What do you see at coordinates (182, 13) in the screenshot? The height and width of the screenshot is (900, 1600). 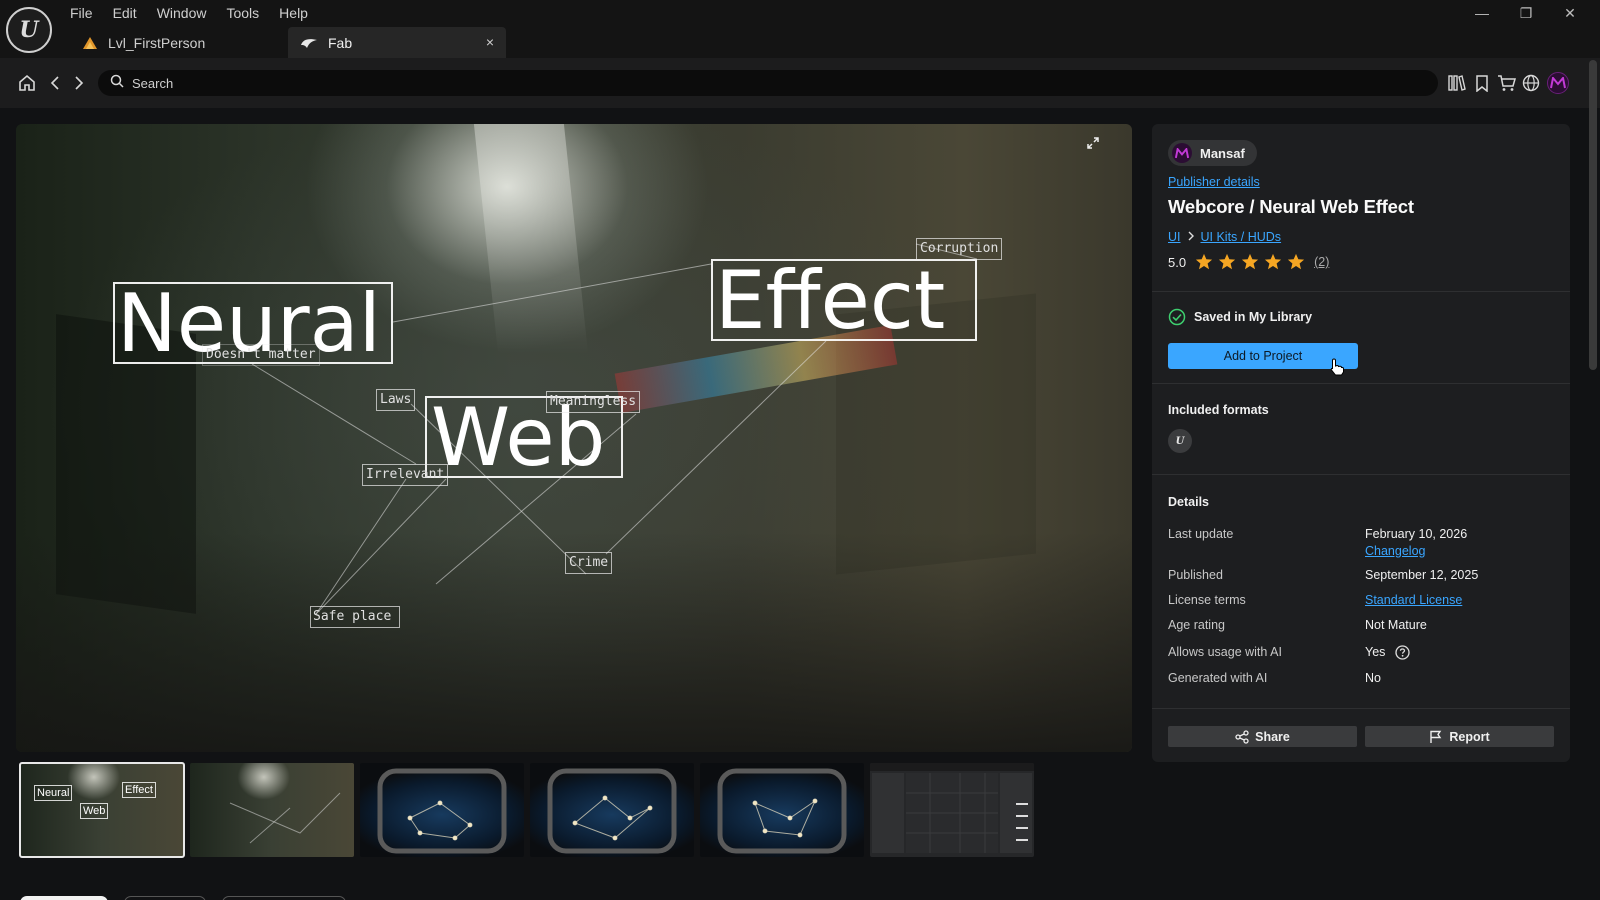 I see `menu-window: Window` at bounding box center [182, 13].